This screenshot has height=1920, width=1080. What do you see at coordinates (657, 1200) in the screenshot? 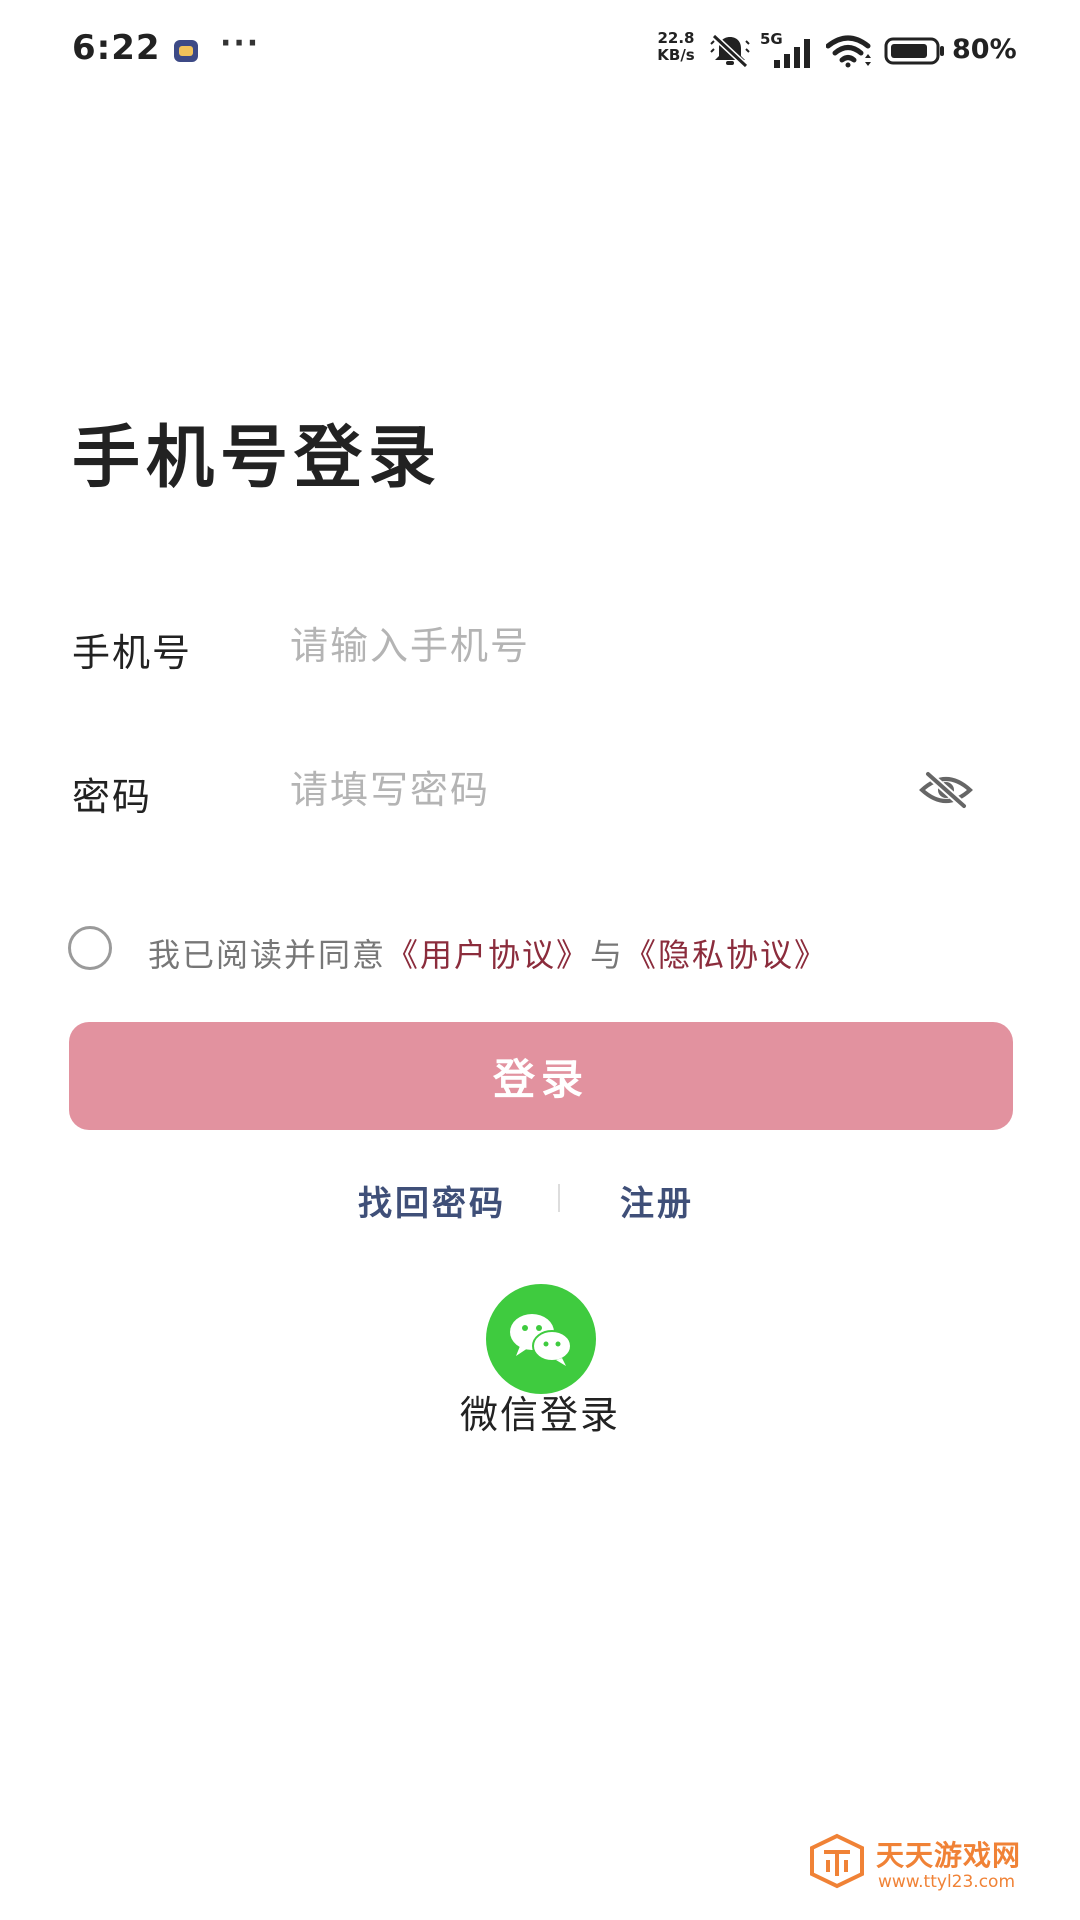
I see `register-link: 注册` at bounding box center [657, 1200].